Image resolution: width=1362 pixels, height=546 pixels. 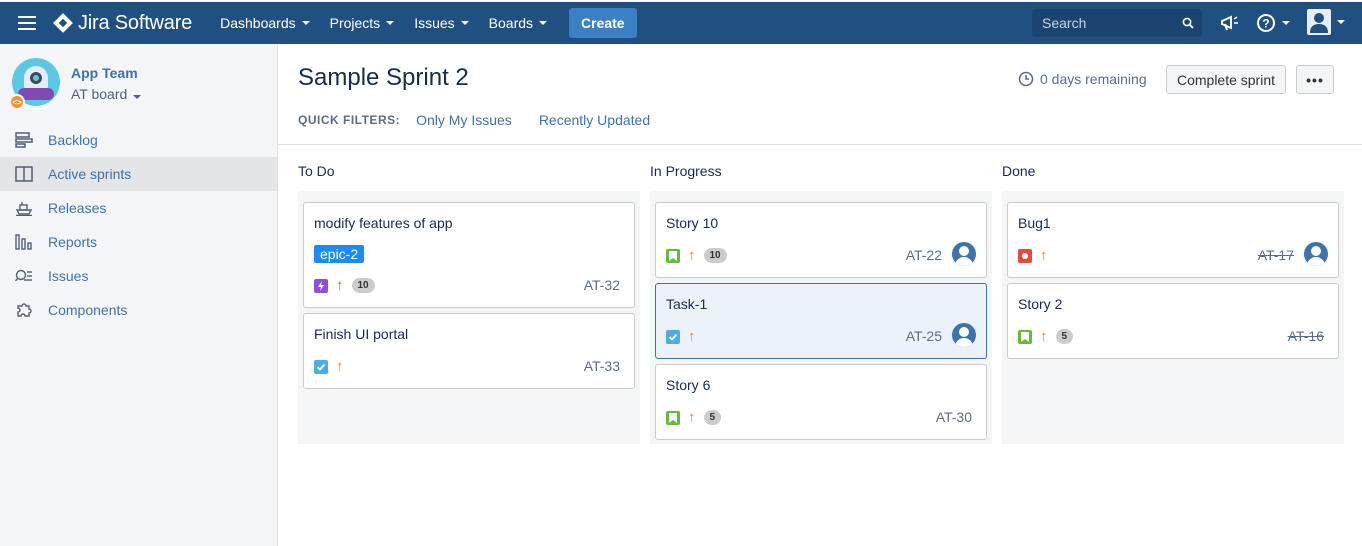 I want to click on sidebar-item-label: Active sprints, so click(x=90, y=174).